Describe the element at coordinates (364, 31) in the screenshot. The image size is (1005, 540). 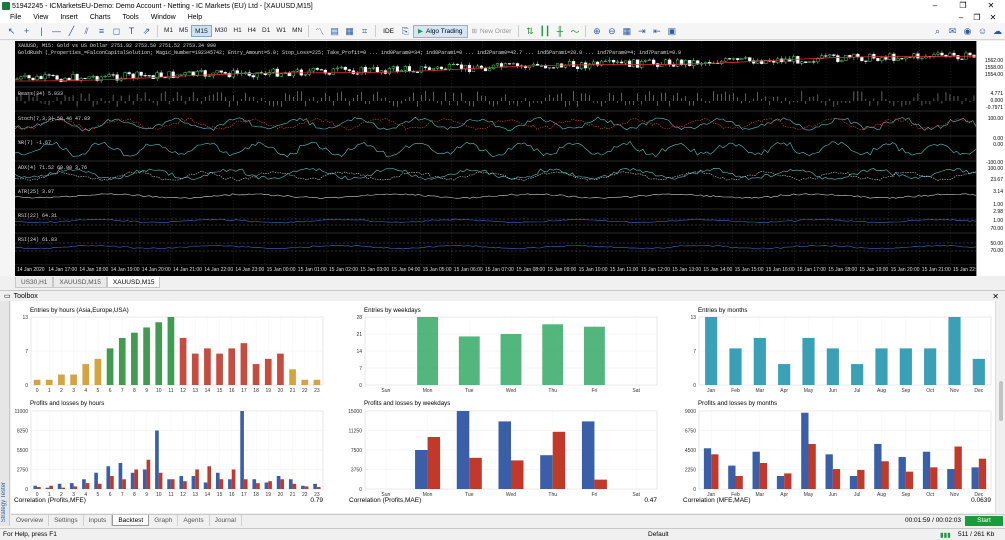
I see `objects-icon: ⌗` at that location.